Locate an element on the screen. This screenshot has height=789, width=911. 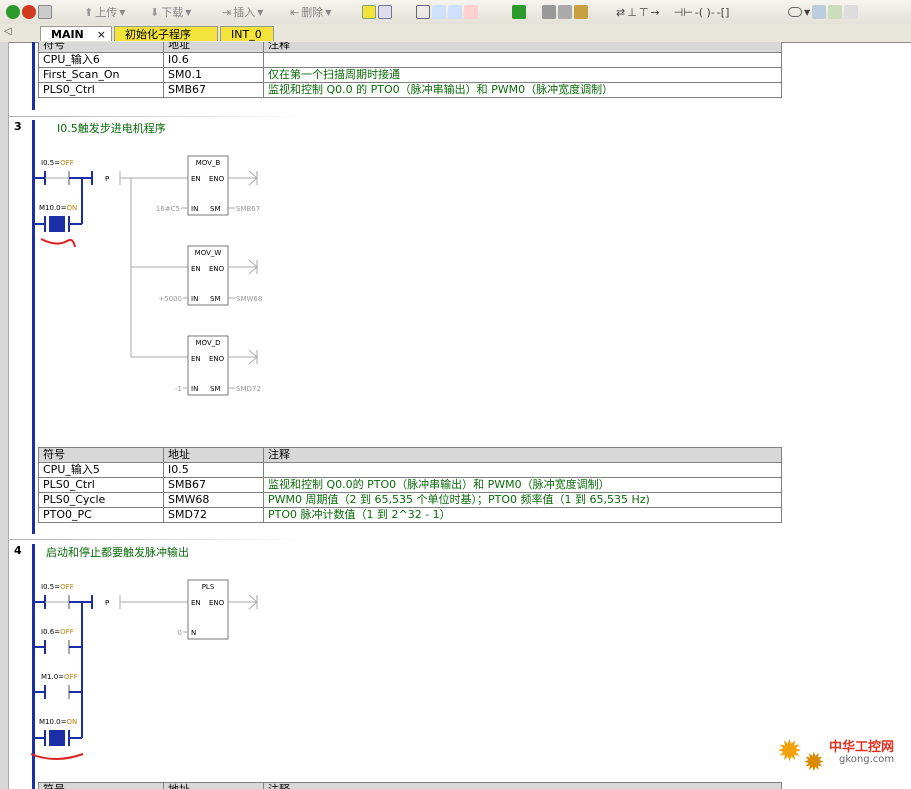
table-cell: First_Scan_On is located at coordinates (101, 75).